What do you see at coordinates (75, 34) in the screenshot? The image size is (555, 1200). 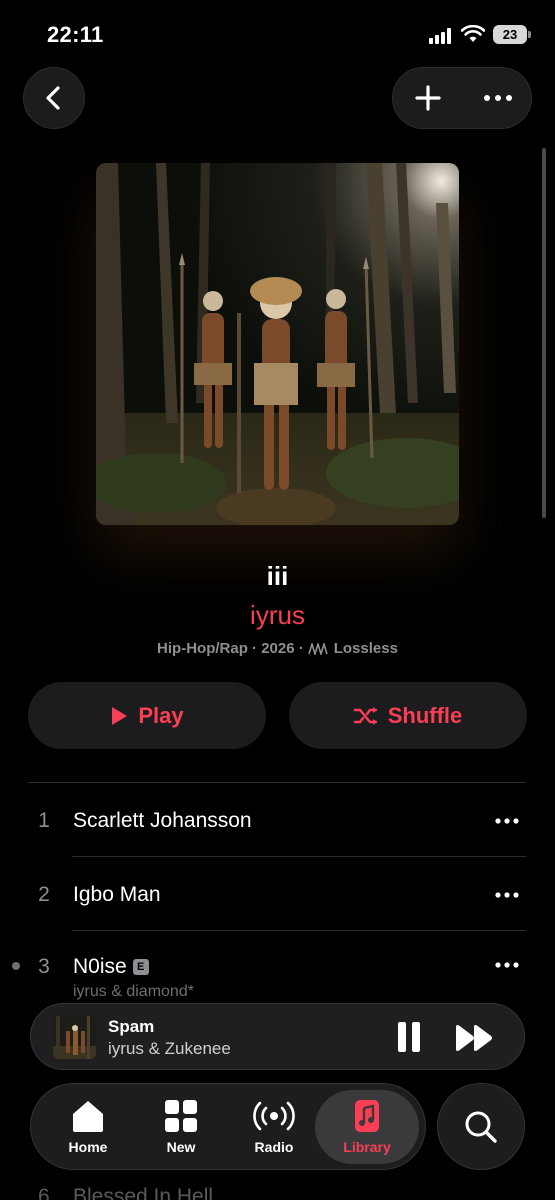 I see `status-time: 22:11` at bounding box center [75, 34].